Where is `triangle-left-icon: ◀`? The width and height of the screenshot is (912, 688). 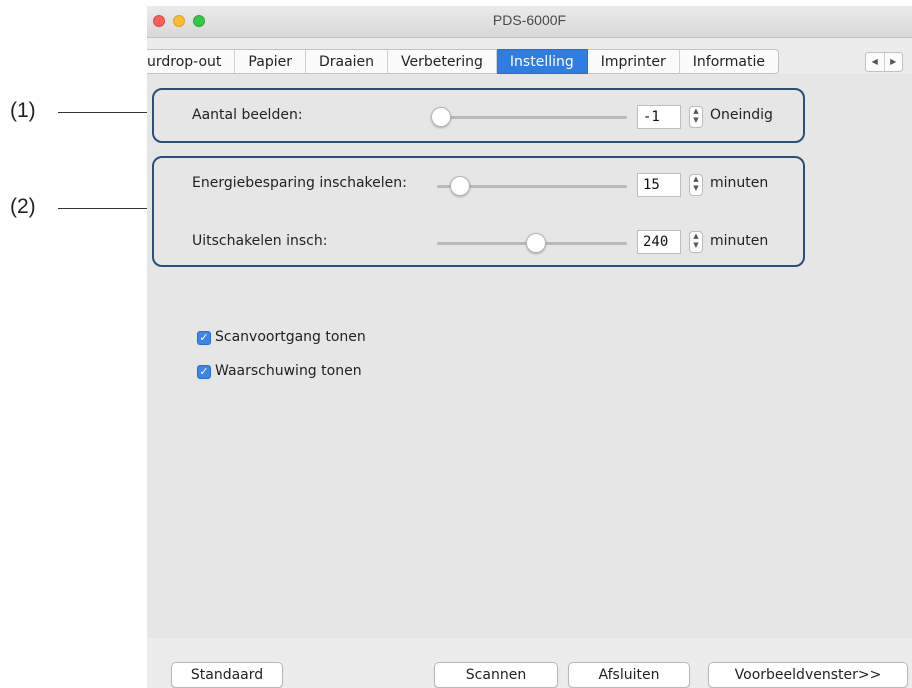
triangle-left-icon: ◀ is located at coordinates (875, 62).